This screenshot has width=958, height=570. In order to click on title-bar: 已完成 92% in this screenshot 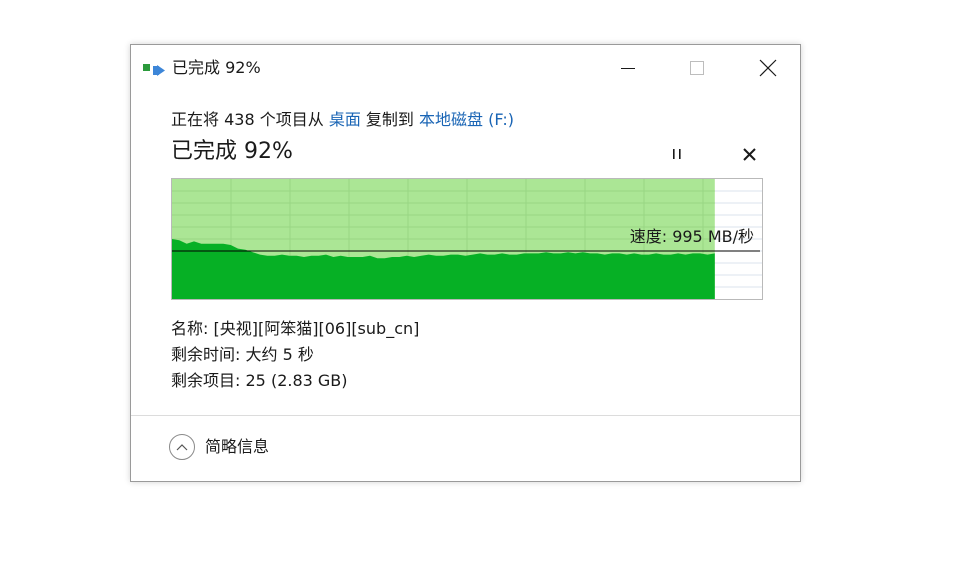, I will do `click(465, 68)`.